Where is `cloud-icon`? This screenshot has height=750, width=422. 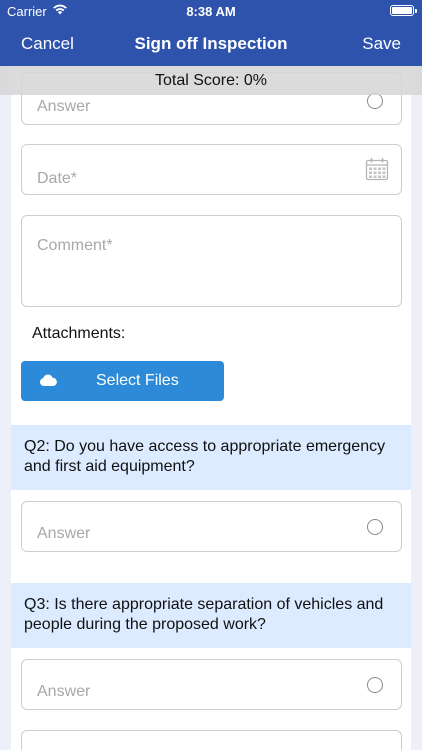 cloud-icon is located at coordinates (48, 380).